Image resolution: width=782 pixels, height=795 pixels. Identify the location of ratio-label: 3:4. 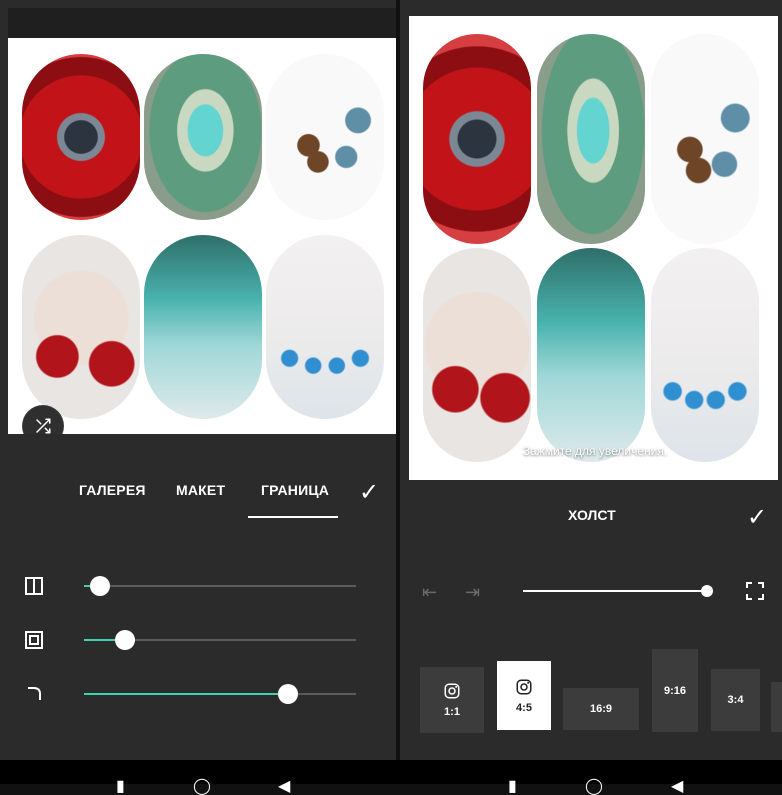
(735, 700).